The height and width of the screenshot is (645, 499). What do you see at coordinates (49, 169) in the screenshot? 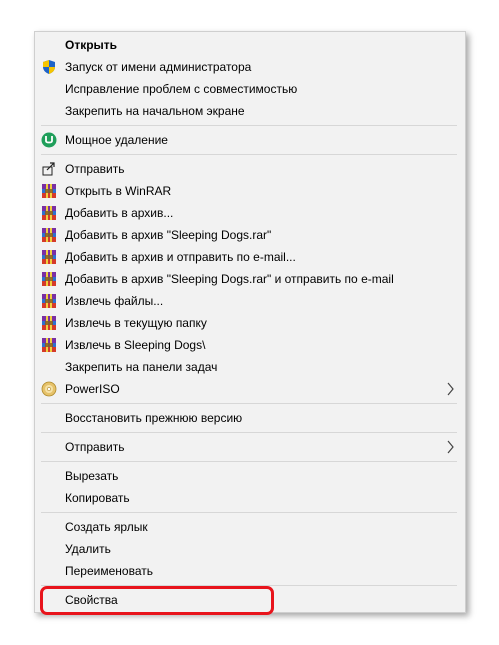
I see `share-icon` at bounding box center [49, 169].